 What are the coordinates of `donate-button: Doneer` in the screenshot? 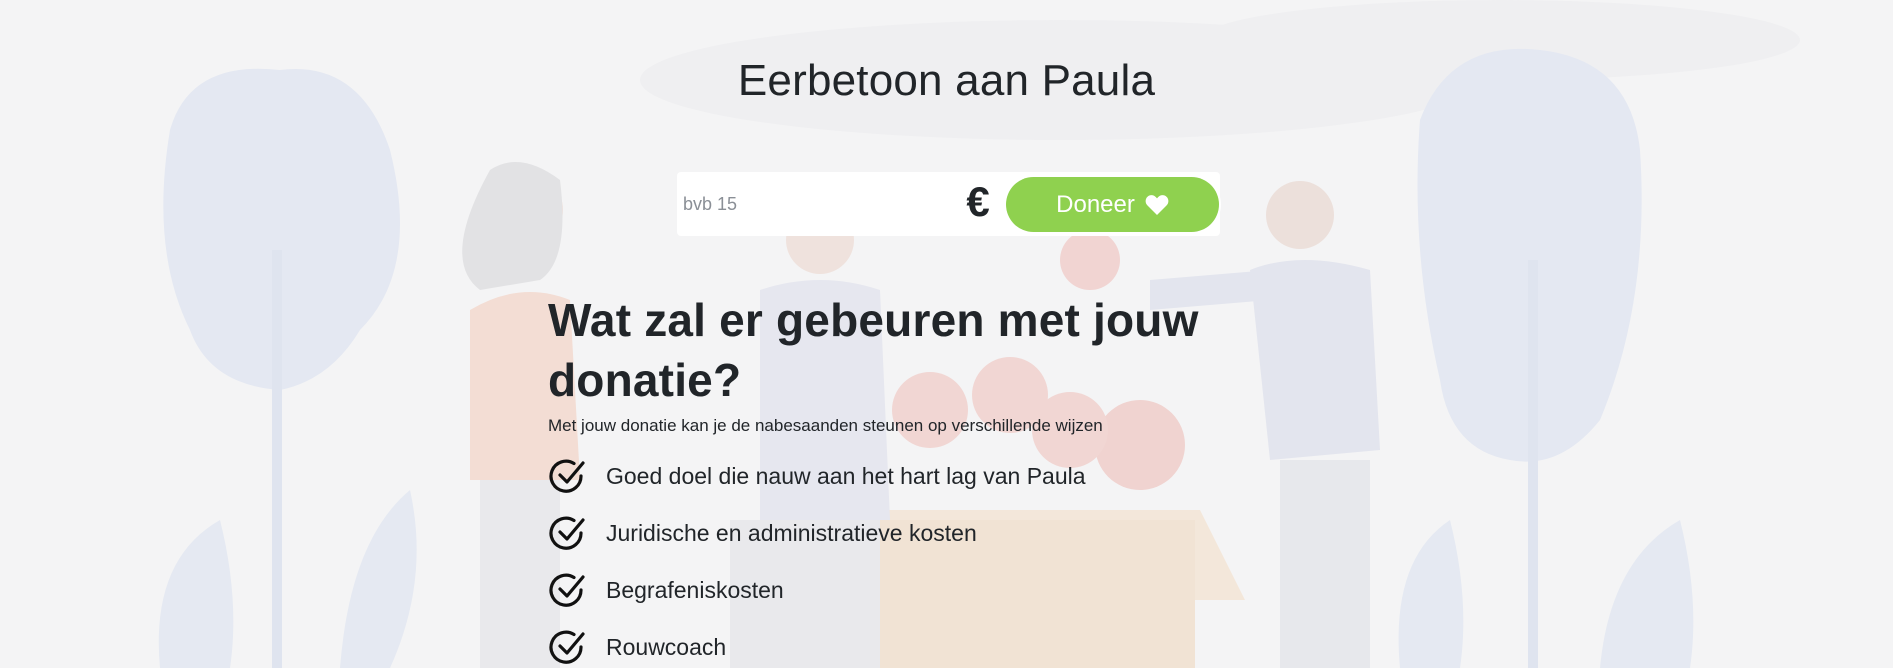 It's located at (1112, 204).